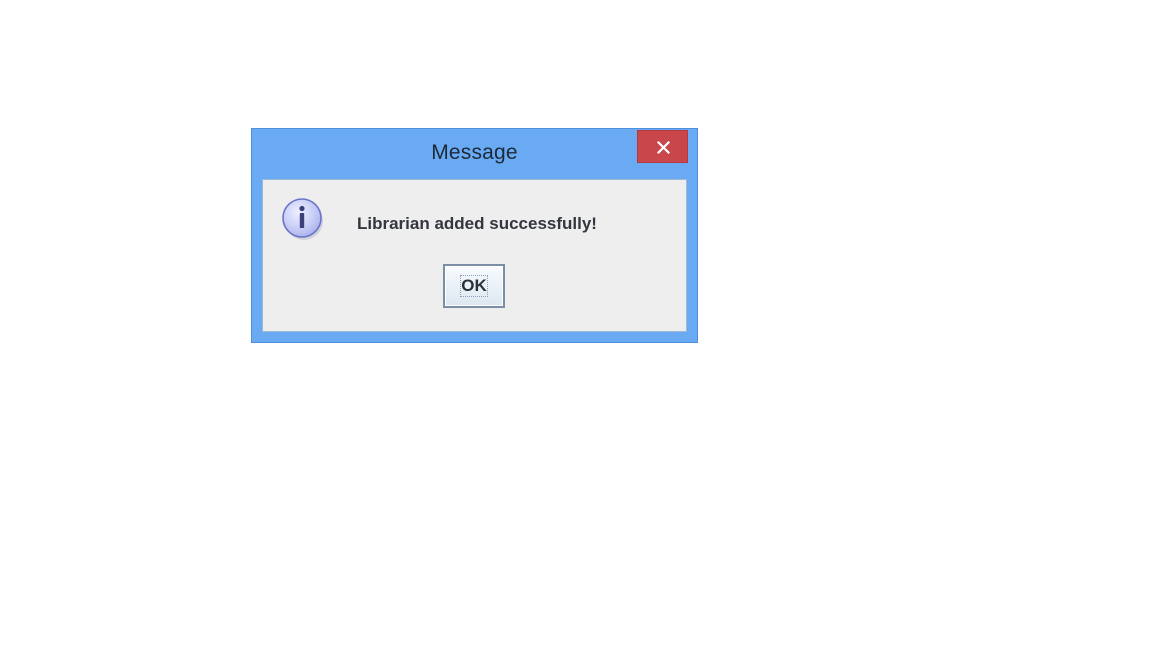  I want to click on close-icon, so click(663, 147).